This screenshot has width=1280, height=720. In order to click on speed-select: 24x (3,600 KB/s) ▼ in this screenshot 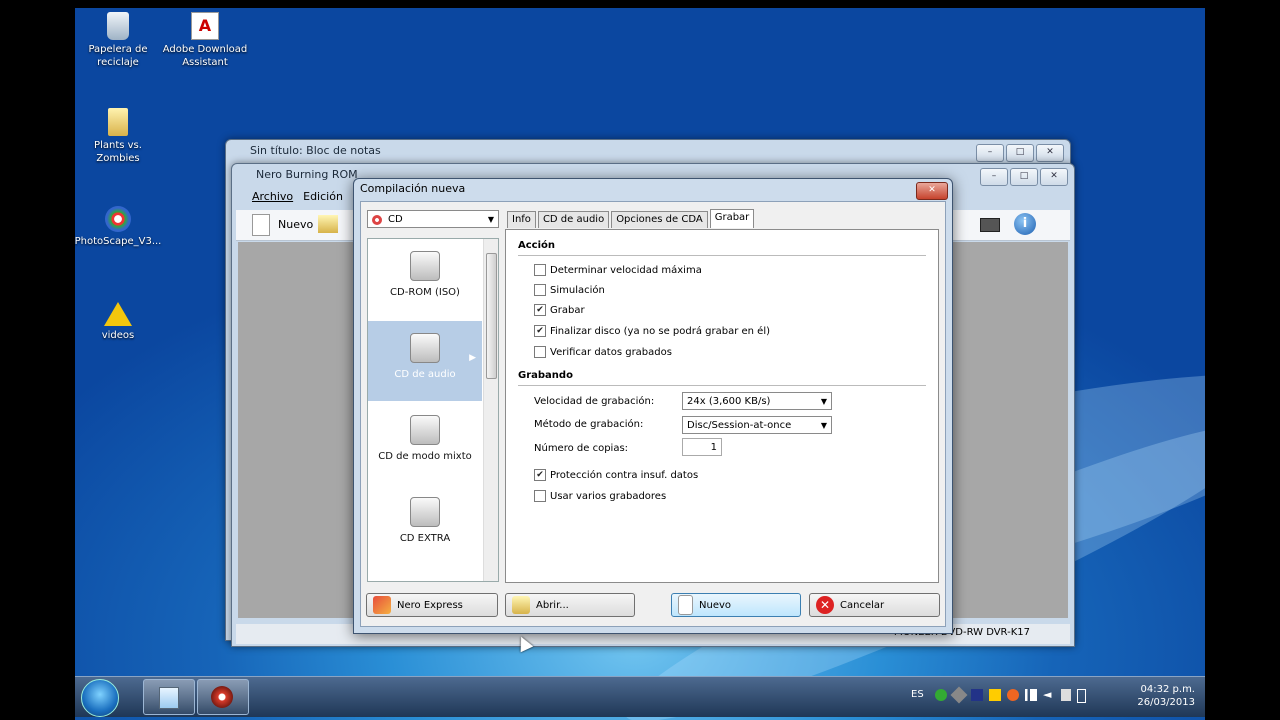, I will do `click(757, 401)`.